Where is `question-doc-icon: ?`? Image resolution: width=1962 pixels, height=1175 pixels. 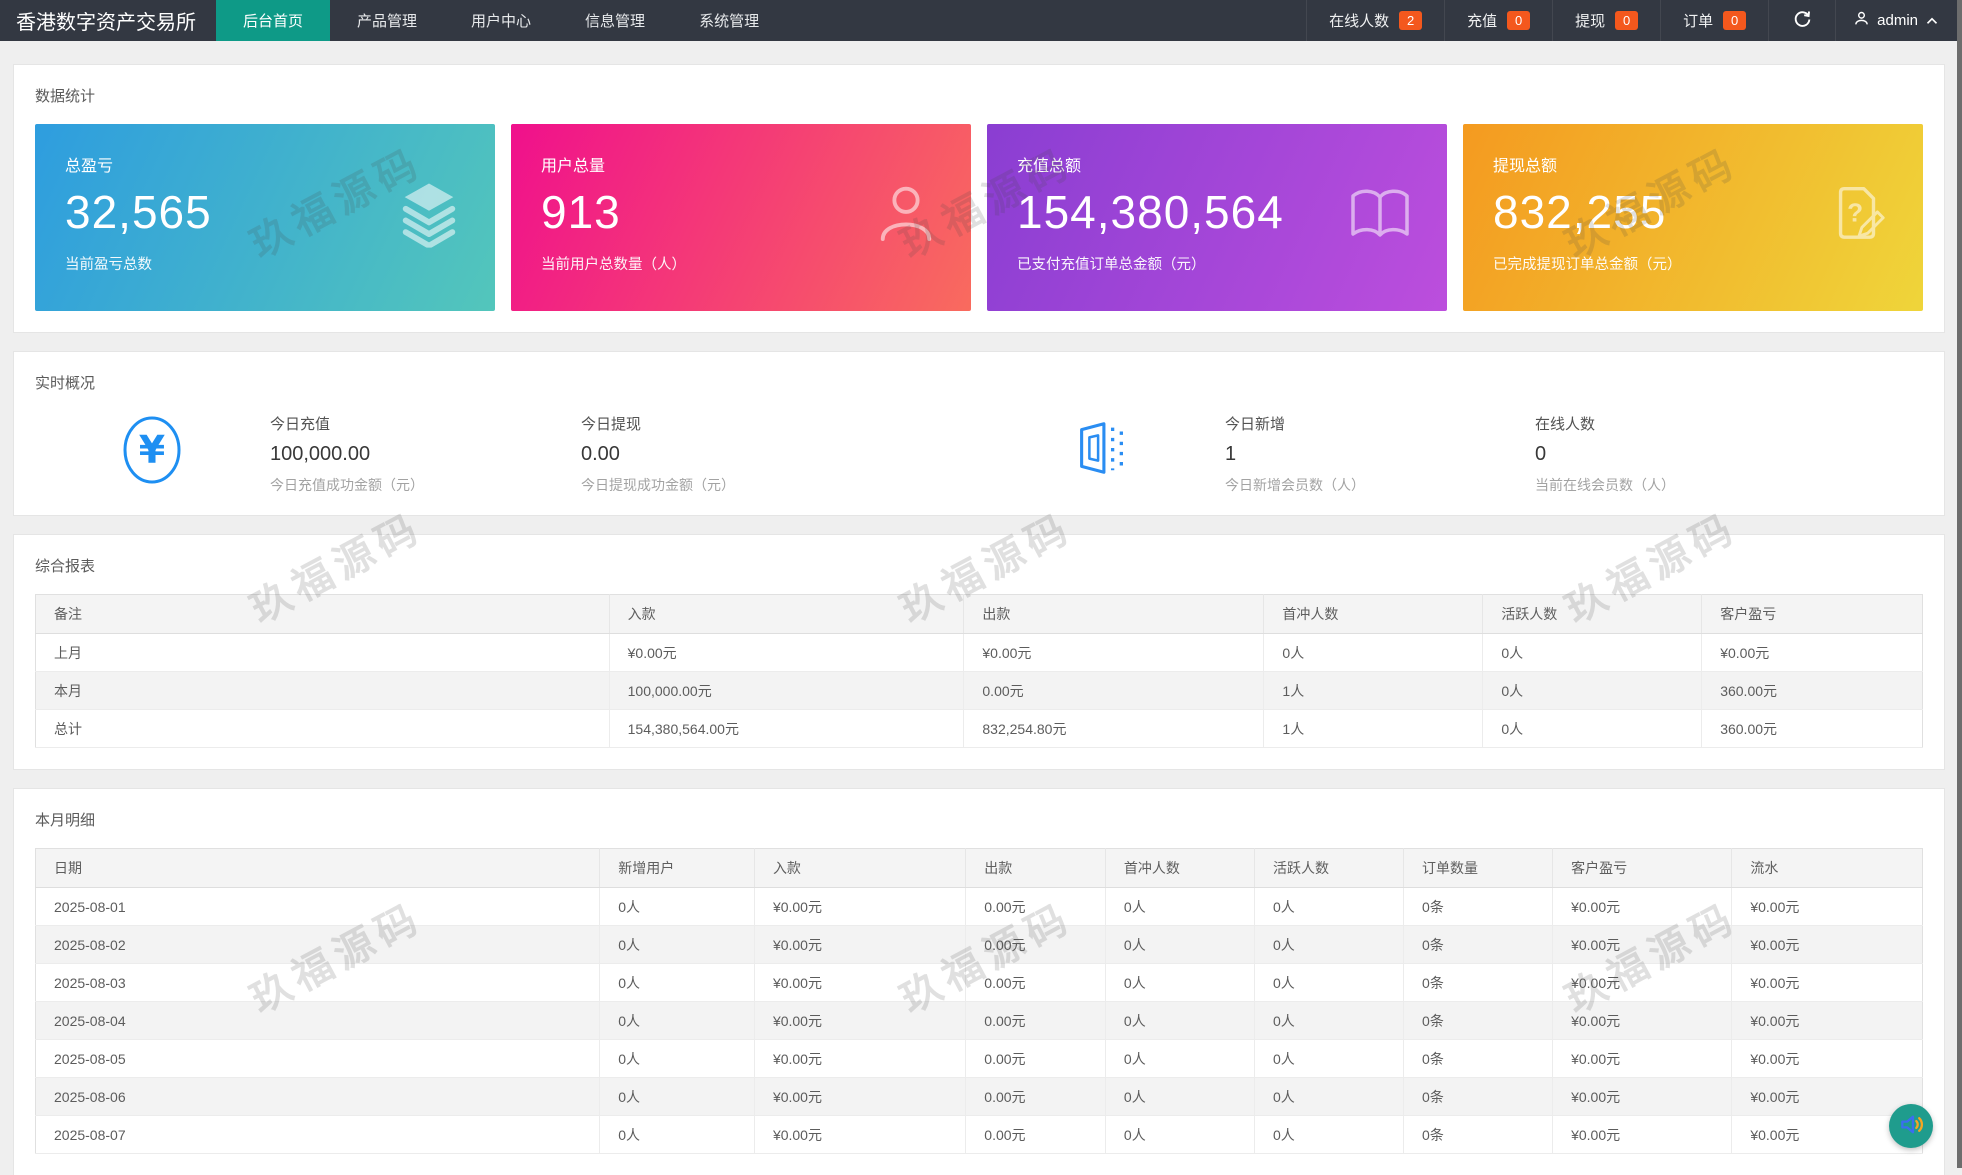
question-doc-icon: ? is located at coordinates (1858, 214).